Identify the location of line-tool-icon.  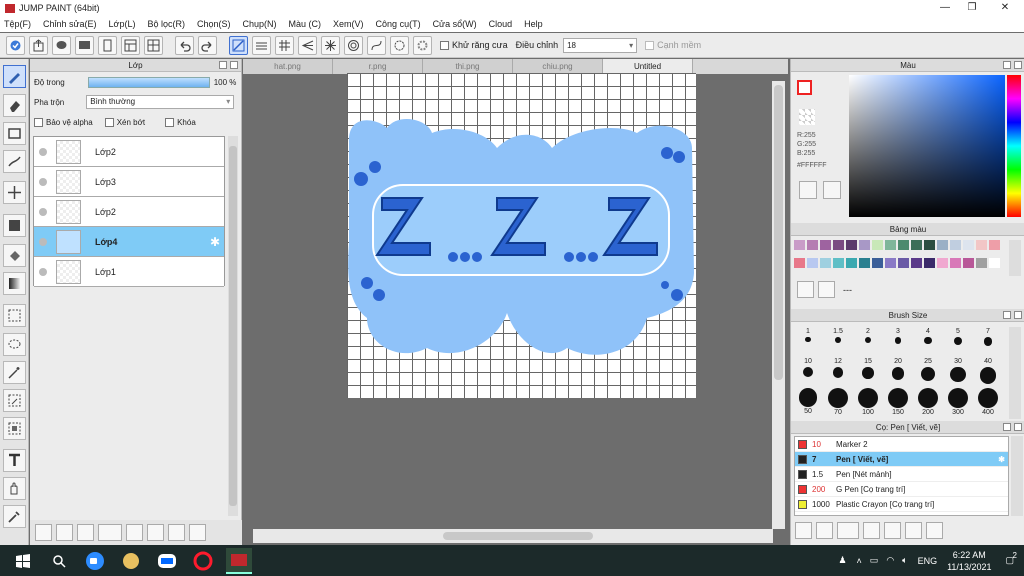
(14, 161).